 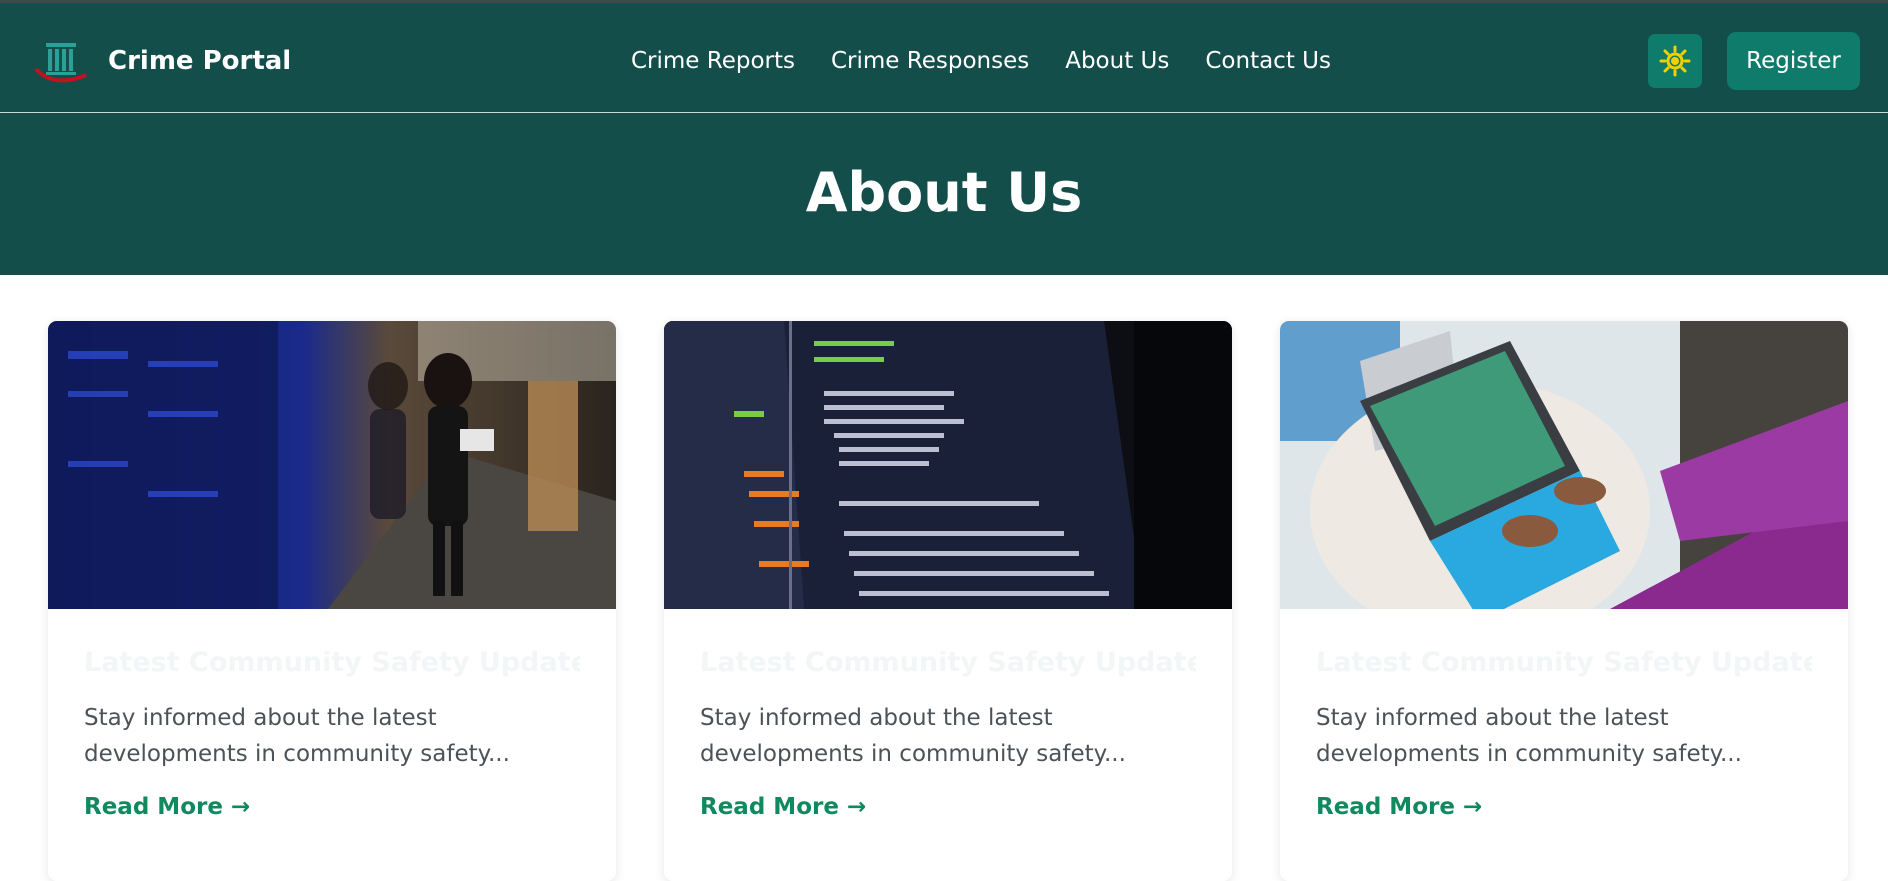 What do you see at coordinates (1117, 61) in the screenshot?
I see `nav-about-us: About Us` at bounding box center [1117, 61].